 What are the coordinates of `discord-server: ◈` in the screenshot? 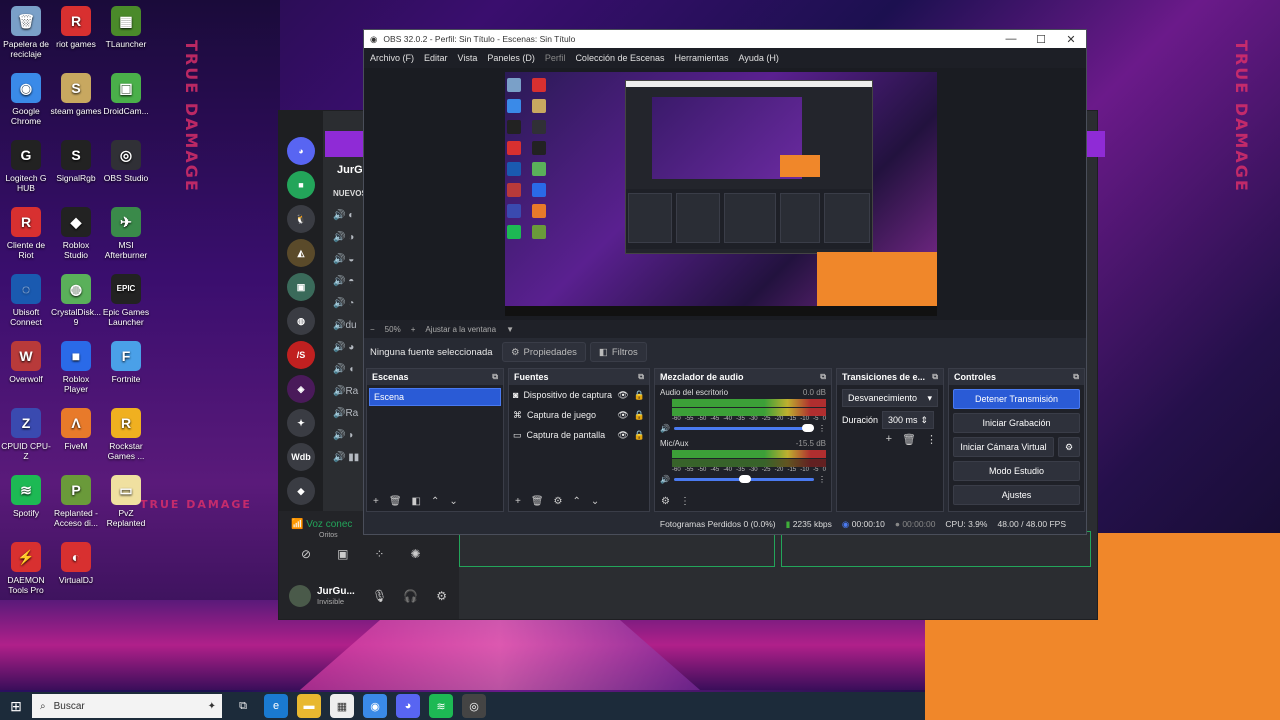 It's located at (301, 389).